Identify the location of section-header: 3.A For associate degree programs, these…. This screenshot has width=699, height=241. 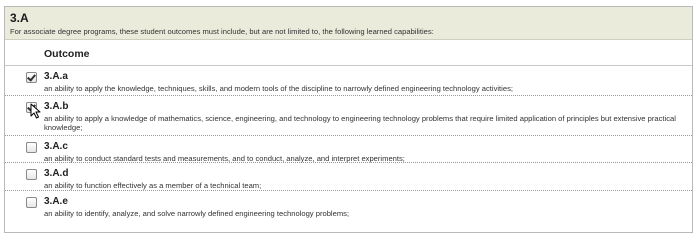
(348, 23).